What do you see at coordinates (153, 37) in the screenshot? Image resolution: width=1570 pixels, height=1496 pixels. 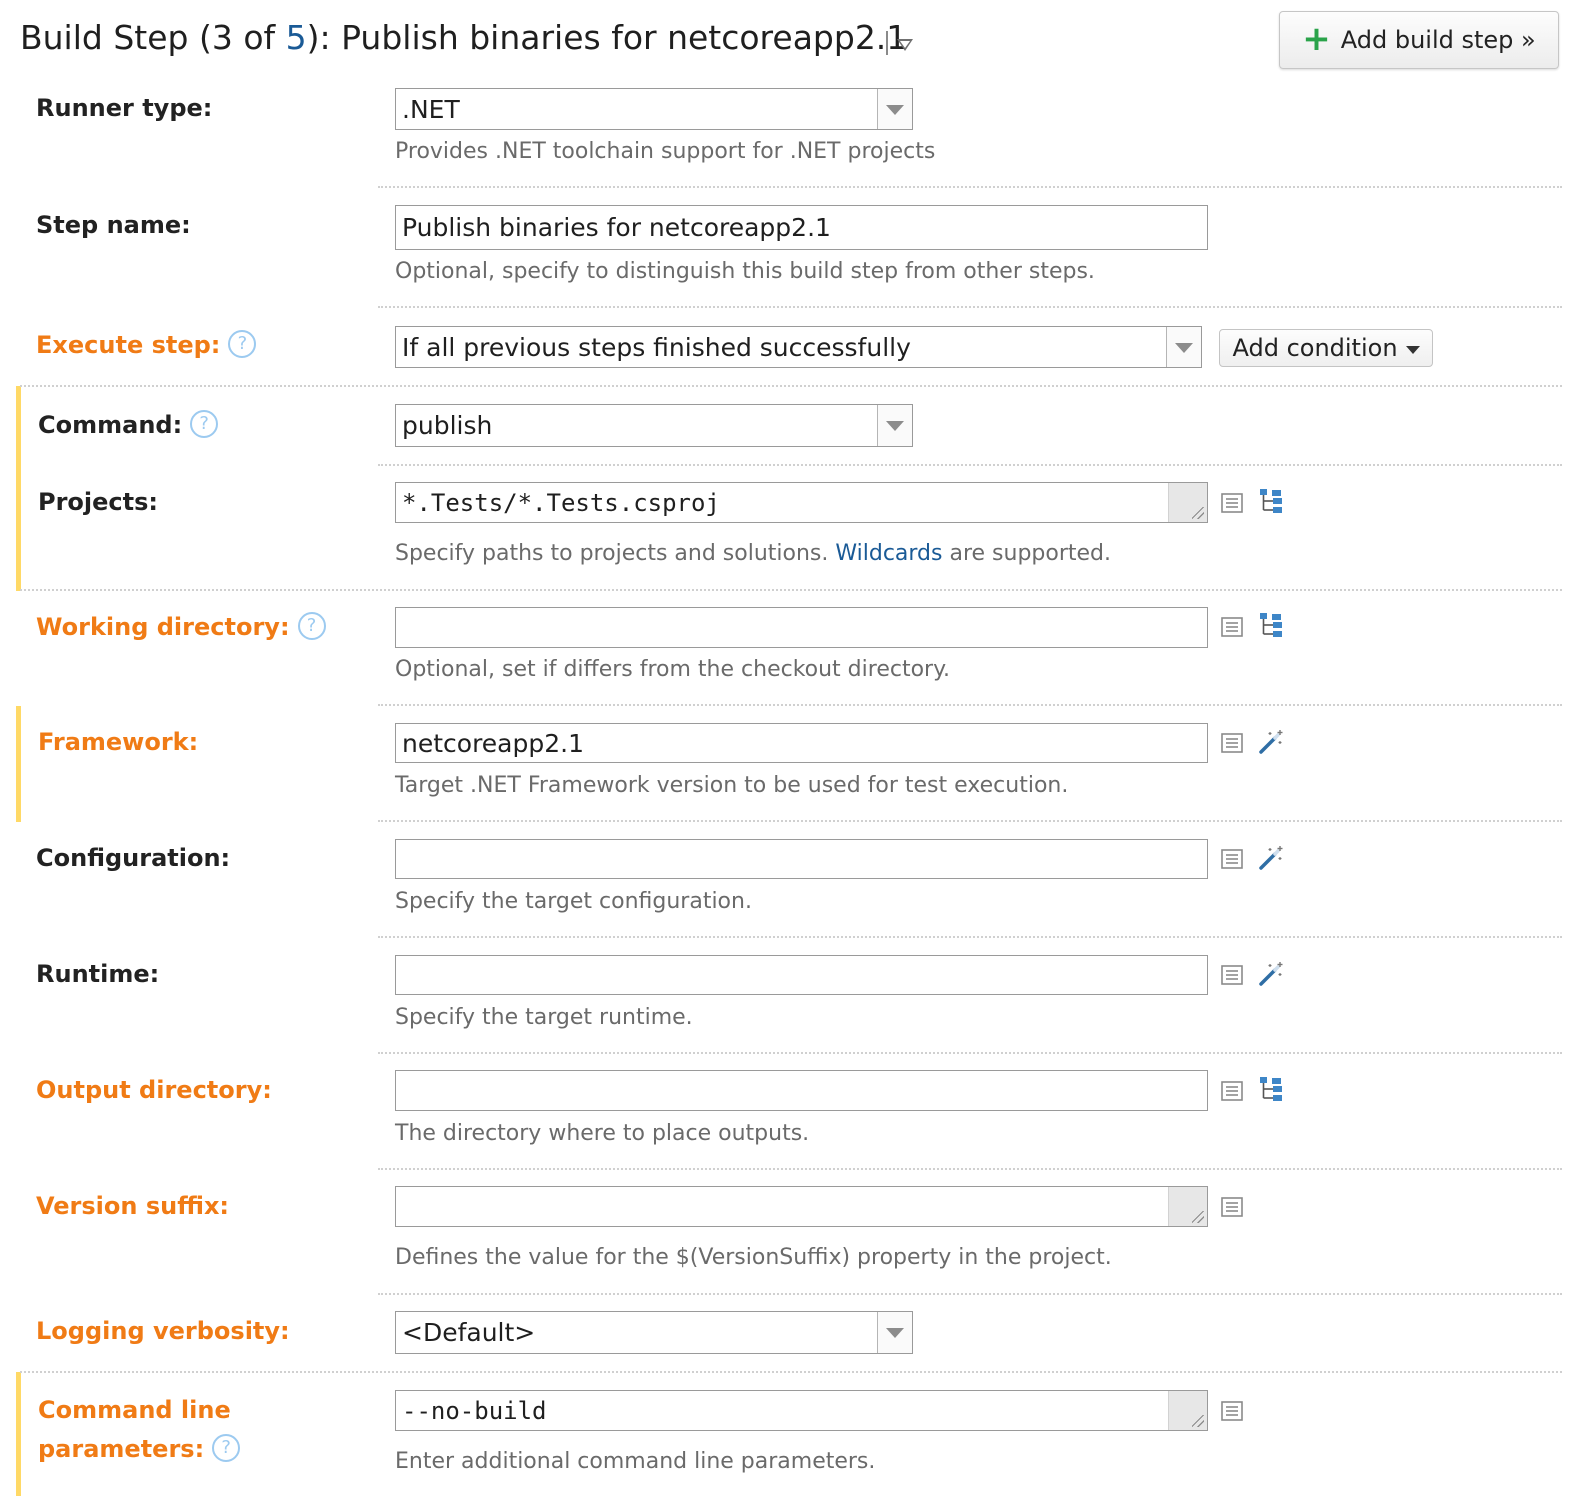 I see `title-prefix: Build Step (3 of` at bounding box center [153, 37].